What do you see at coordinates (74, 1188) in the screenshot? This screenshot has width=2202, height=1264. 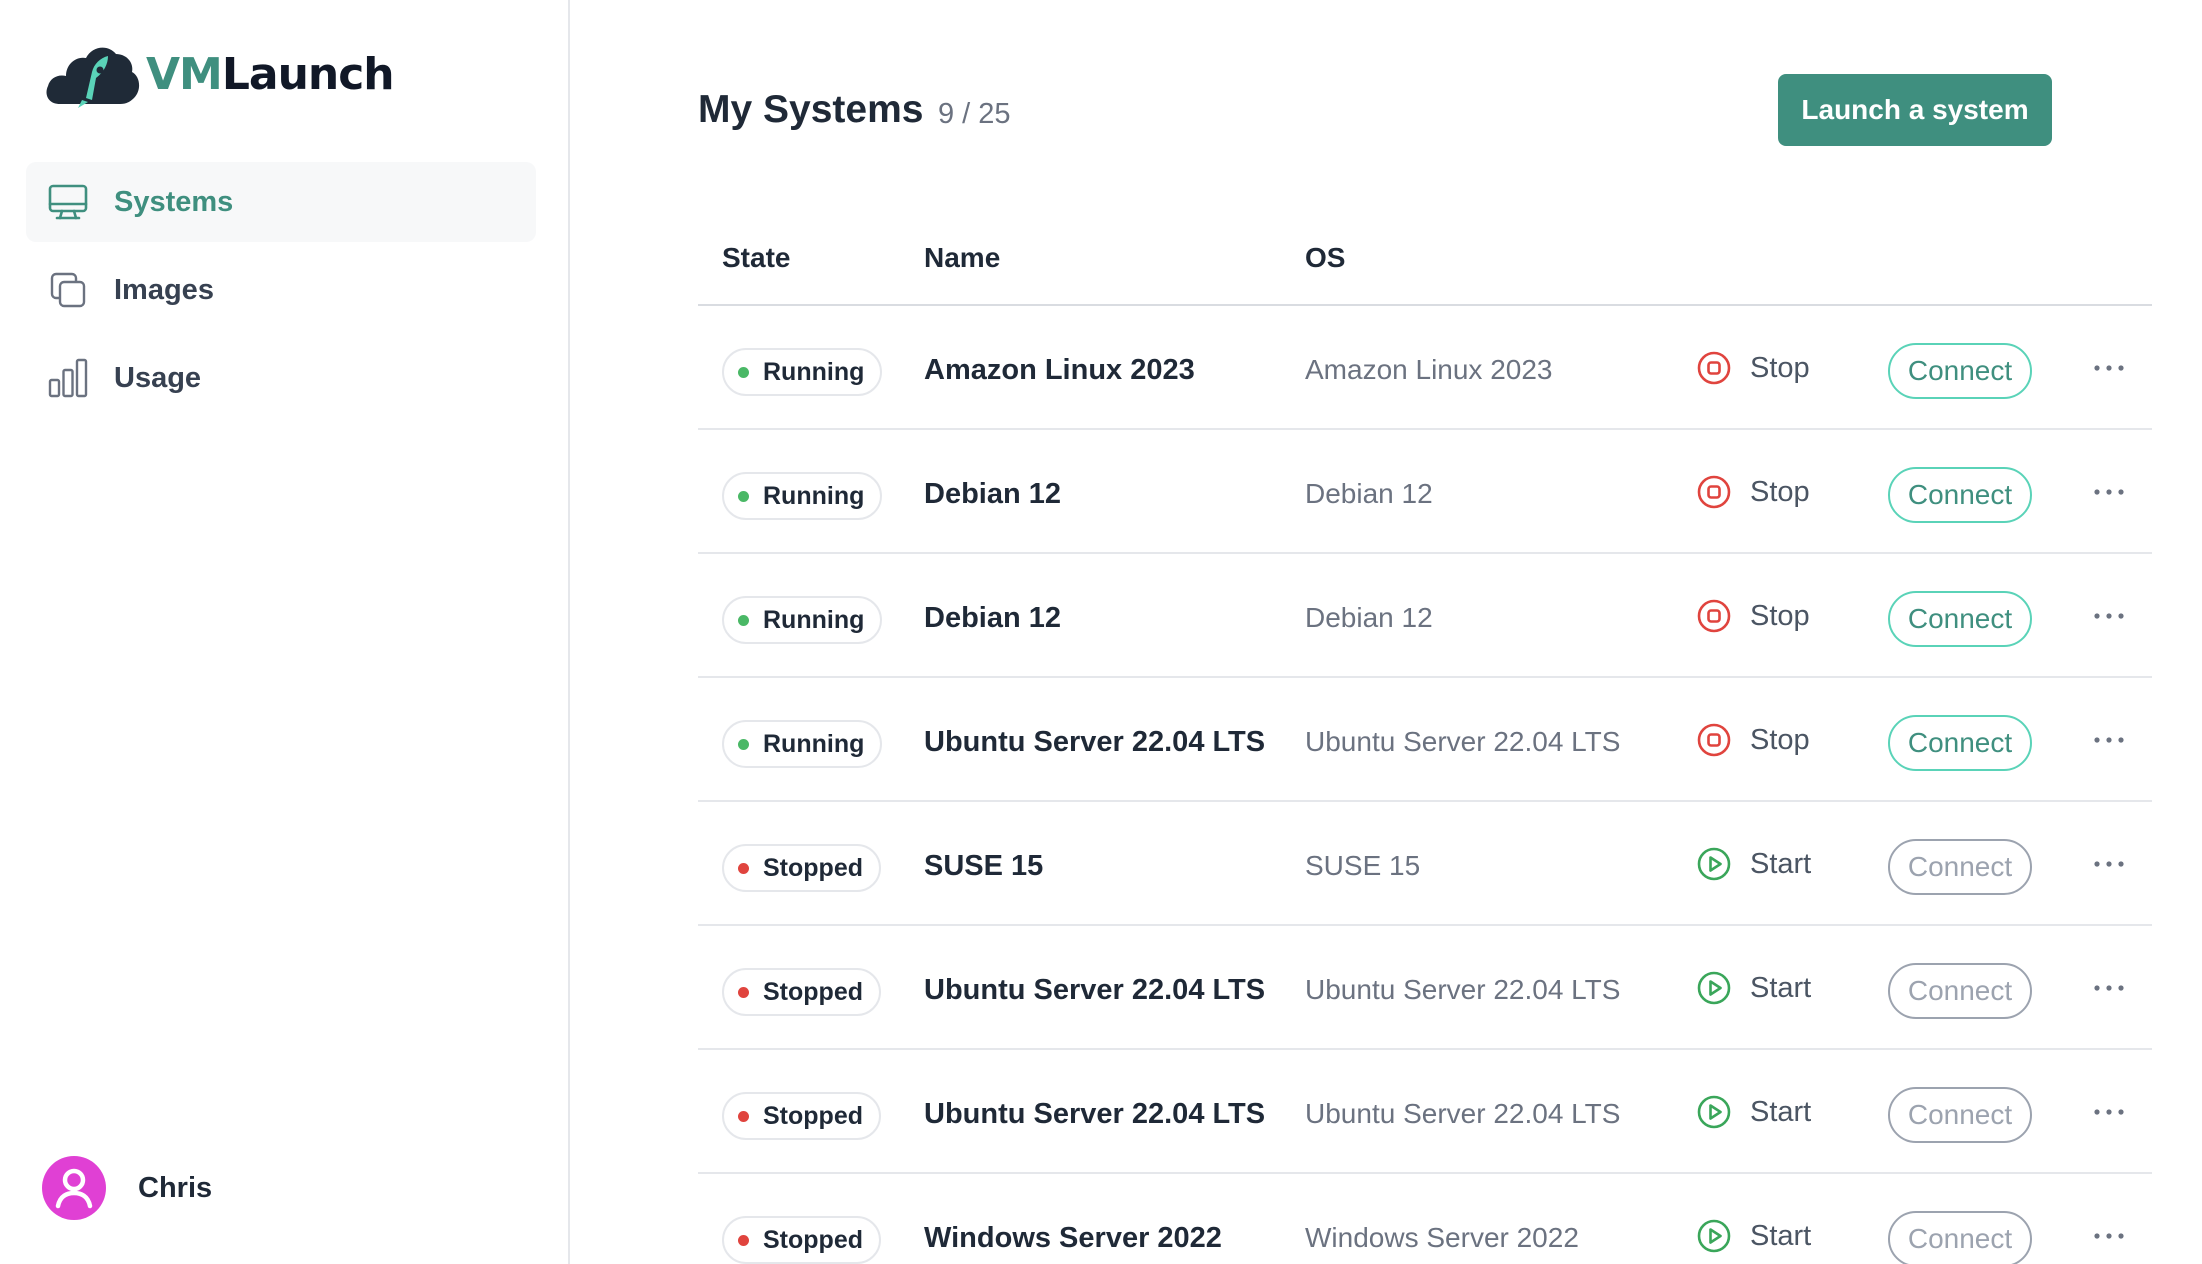 I see `avatar` at bounding box center [74, 1188].